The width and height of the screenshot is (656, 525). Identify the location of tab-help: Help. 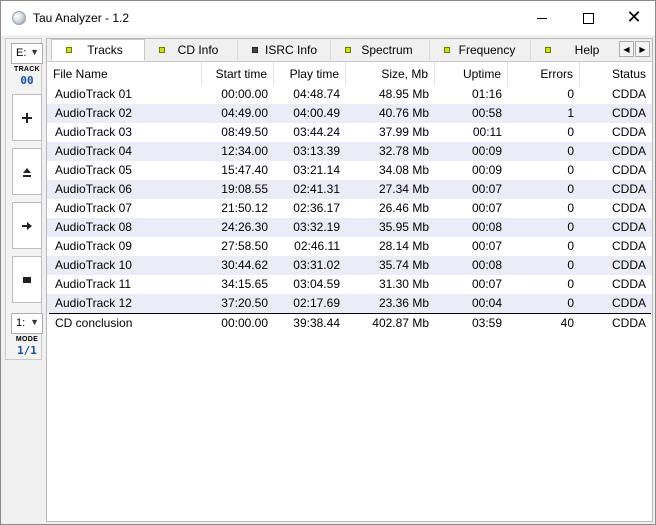
(574, 50).